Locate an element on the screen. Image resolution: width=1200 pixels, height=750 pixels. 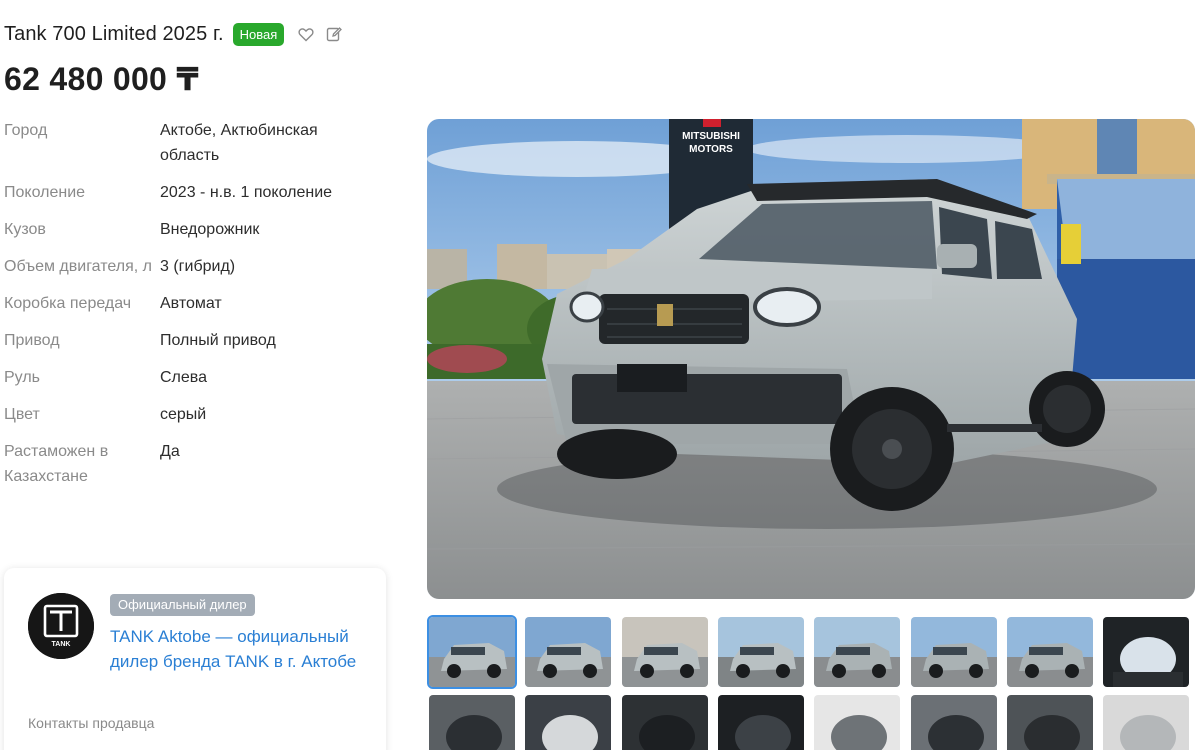
spec-value: Да is located at coordinates (170, 451).